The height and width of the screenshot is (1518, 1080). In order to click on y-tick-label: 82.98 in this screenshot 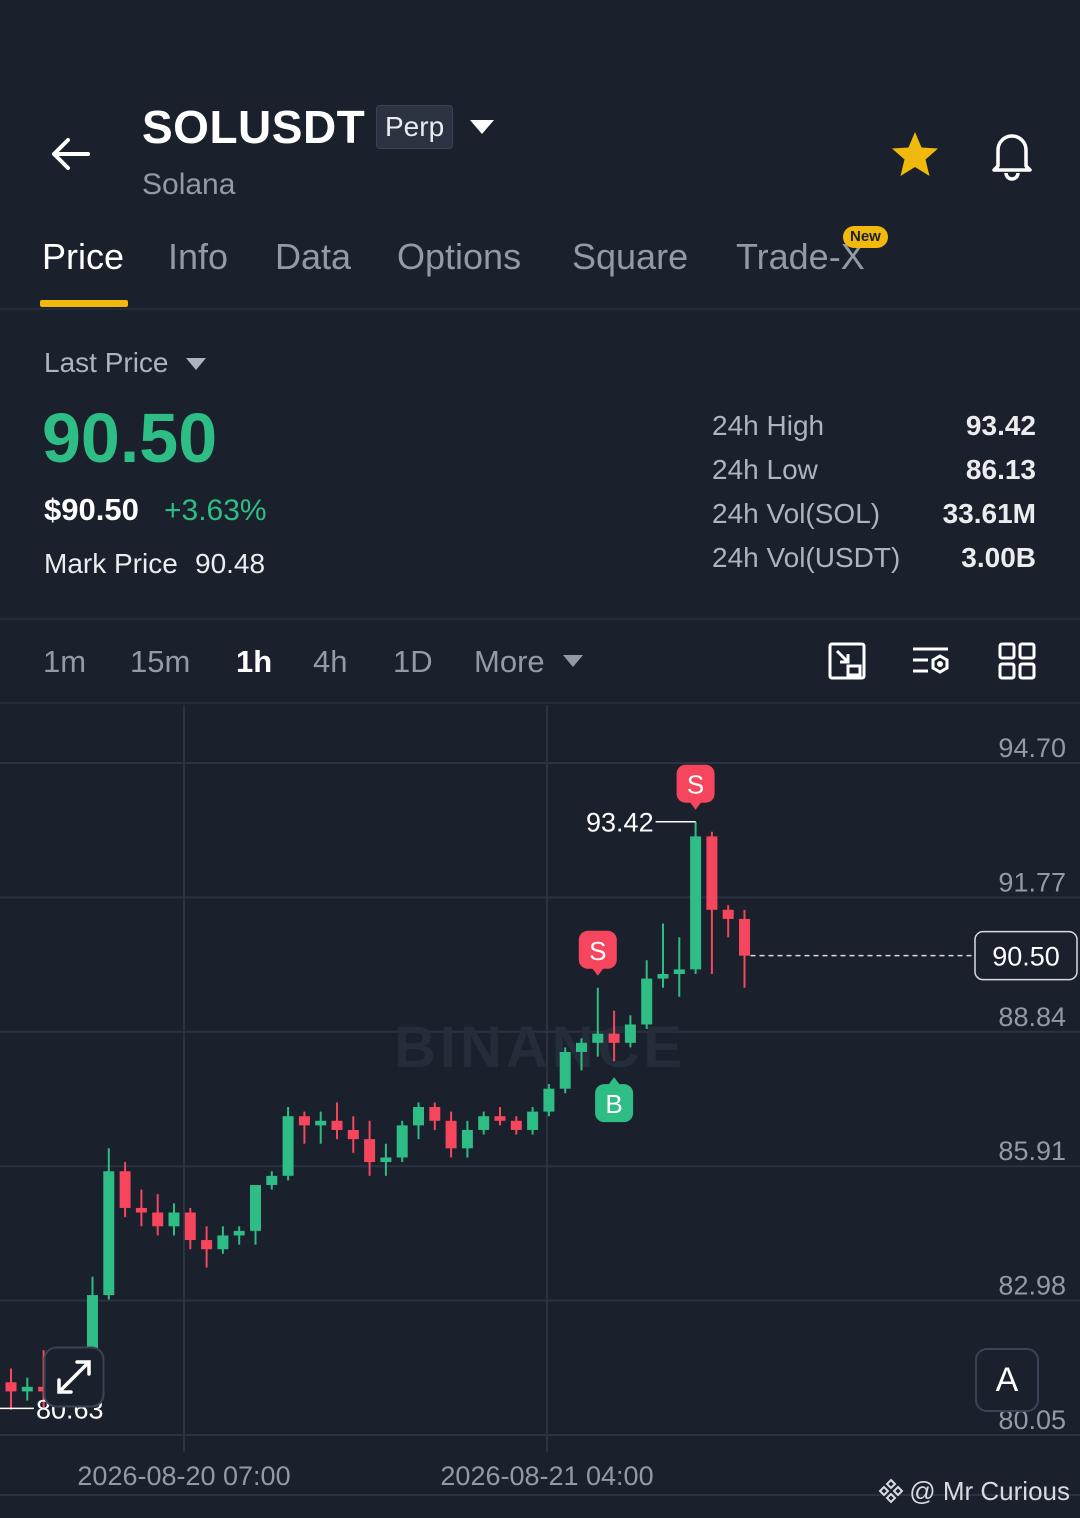, I will do `click(1032, 1286)`.